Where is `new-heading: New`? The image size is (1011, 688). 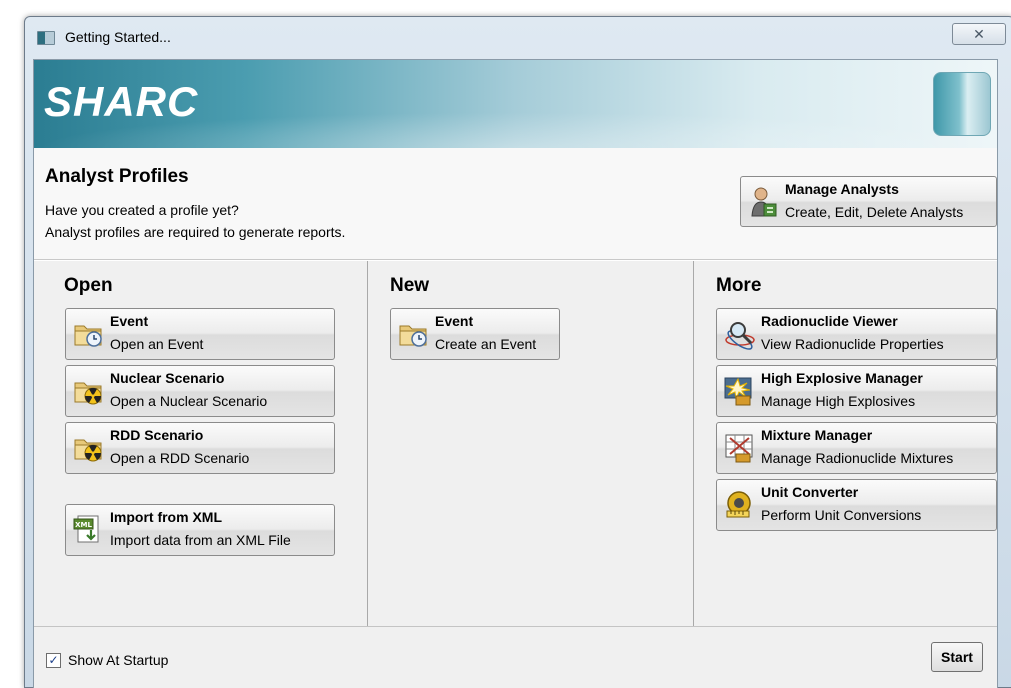 new-heading: New is located at coordinates (410, 285).